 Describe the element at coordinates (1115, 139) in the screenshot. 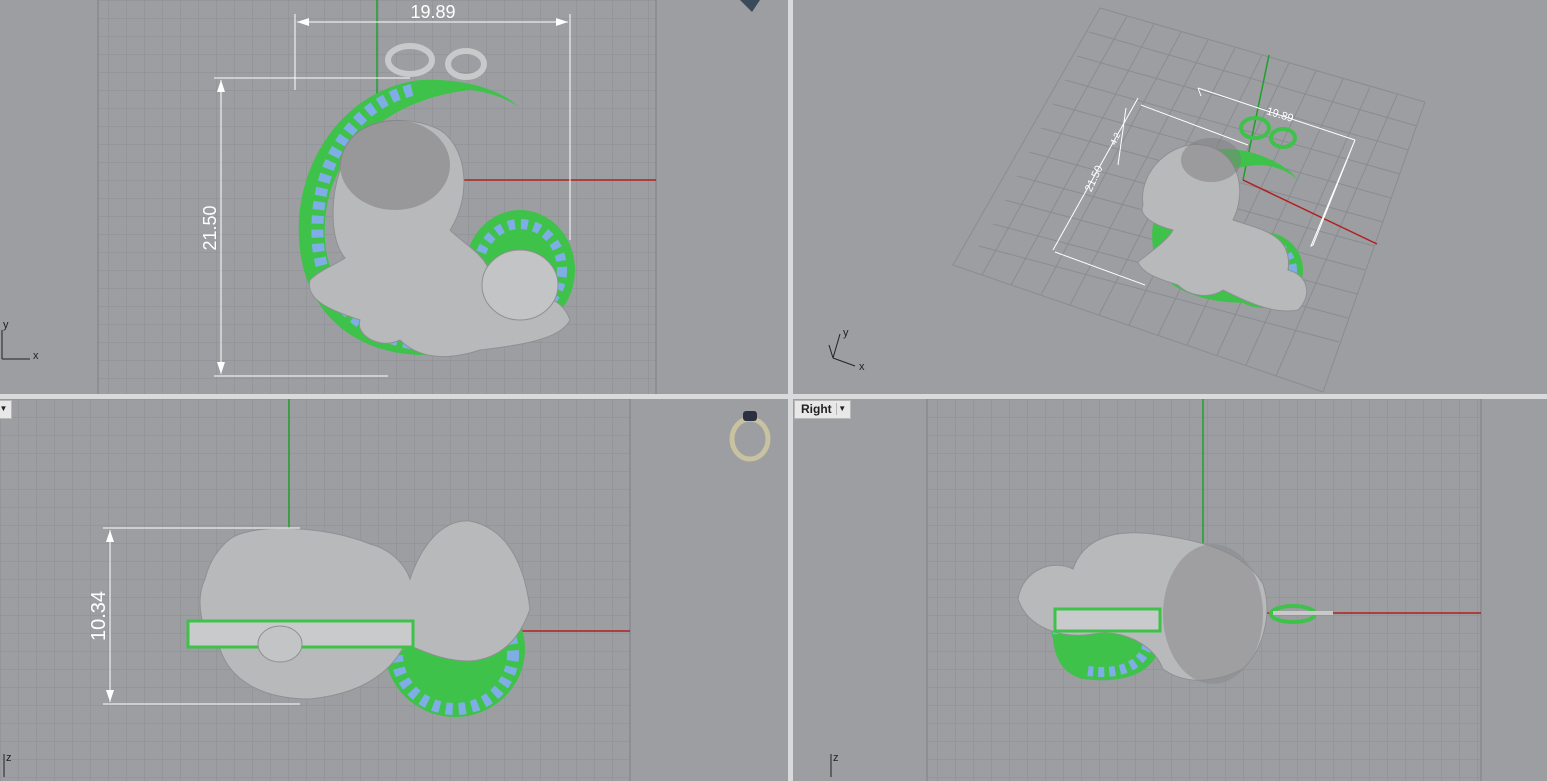

I see `dimension-small-label: 4.2` at that location.